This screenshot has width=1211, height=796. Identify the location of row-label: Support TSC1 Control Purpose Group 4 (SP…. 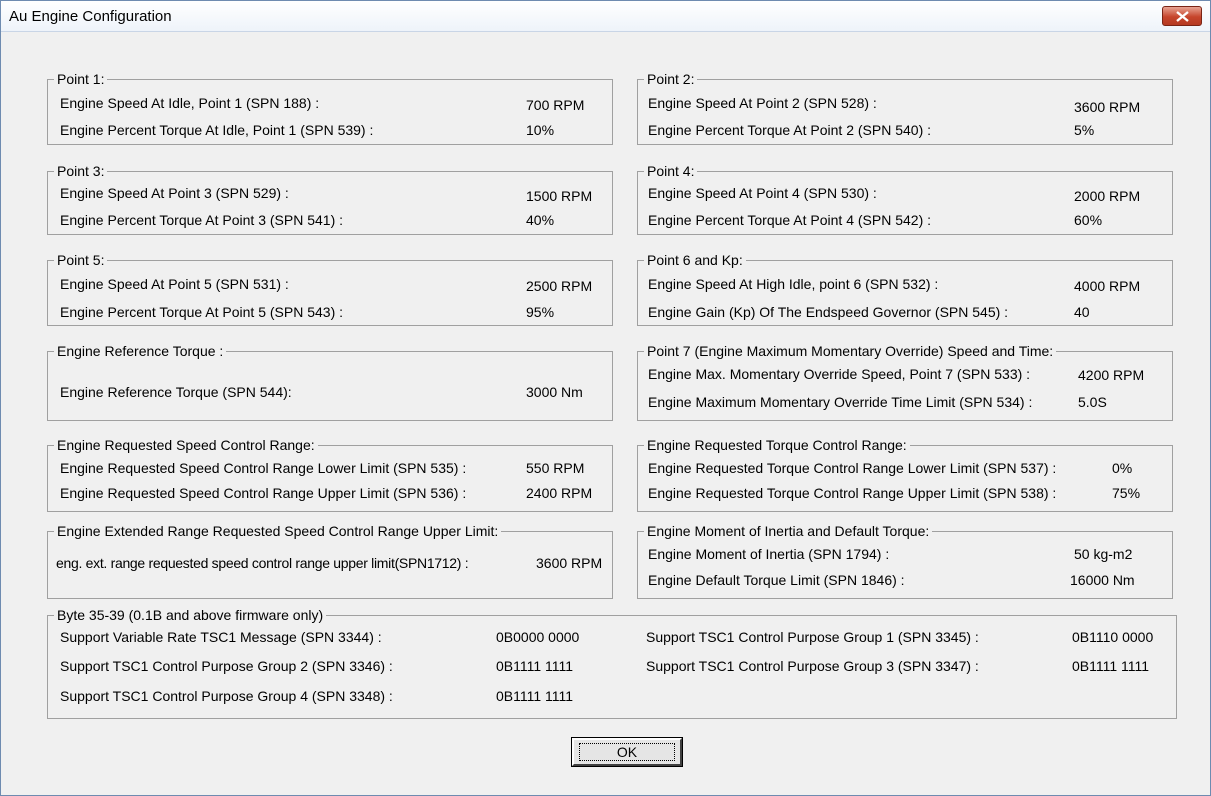
(226, 696).